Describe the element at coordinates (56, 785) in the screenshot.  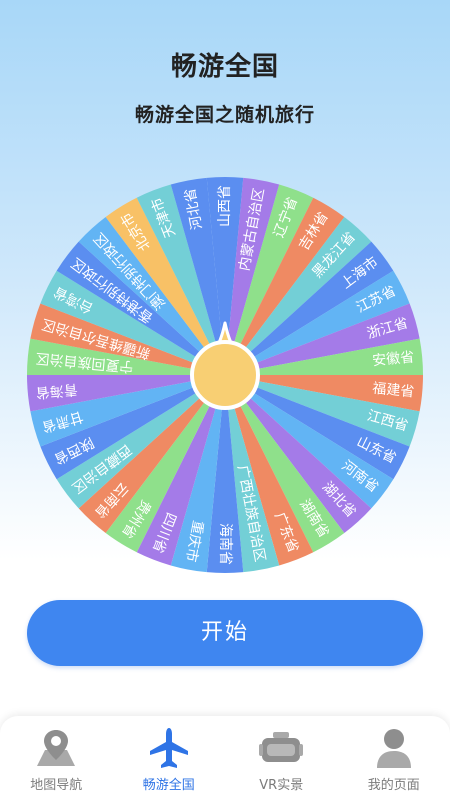
I see `tab-label: 地图导航` at that location.